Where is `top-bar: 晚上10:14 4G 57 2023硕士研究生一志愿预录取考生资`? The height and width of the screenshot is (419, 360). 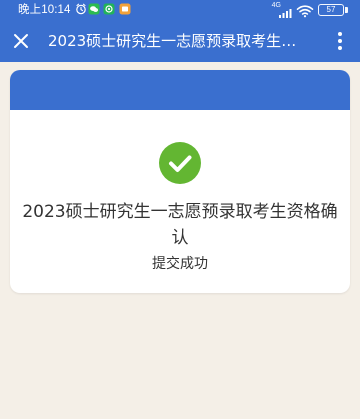 top-bar: 晚上10:14 4G 57 2023硕士研究生一志愿预录取考生资 is located at coordinates (180, 31).